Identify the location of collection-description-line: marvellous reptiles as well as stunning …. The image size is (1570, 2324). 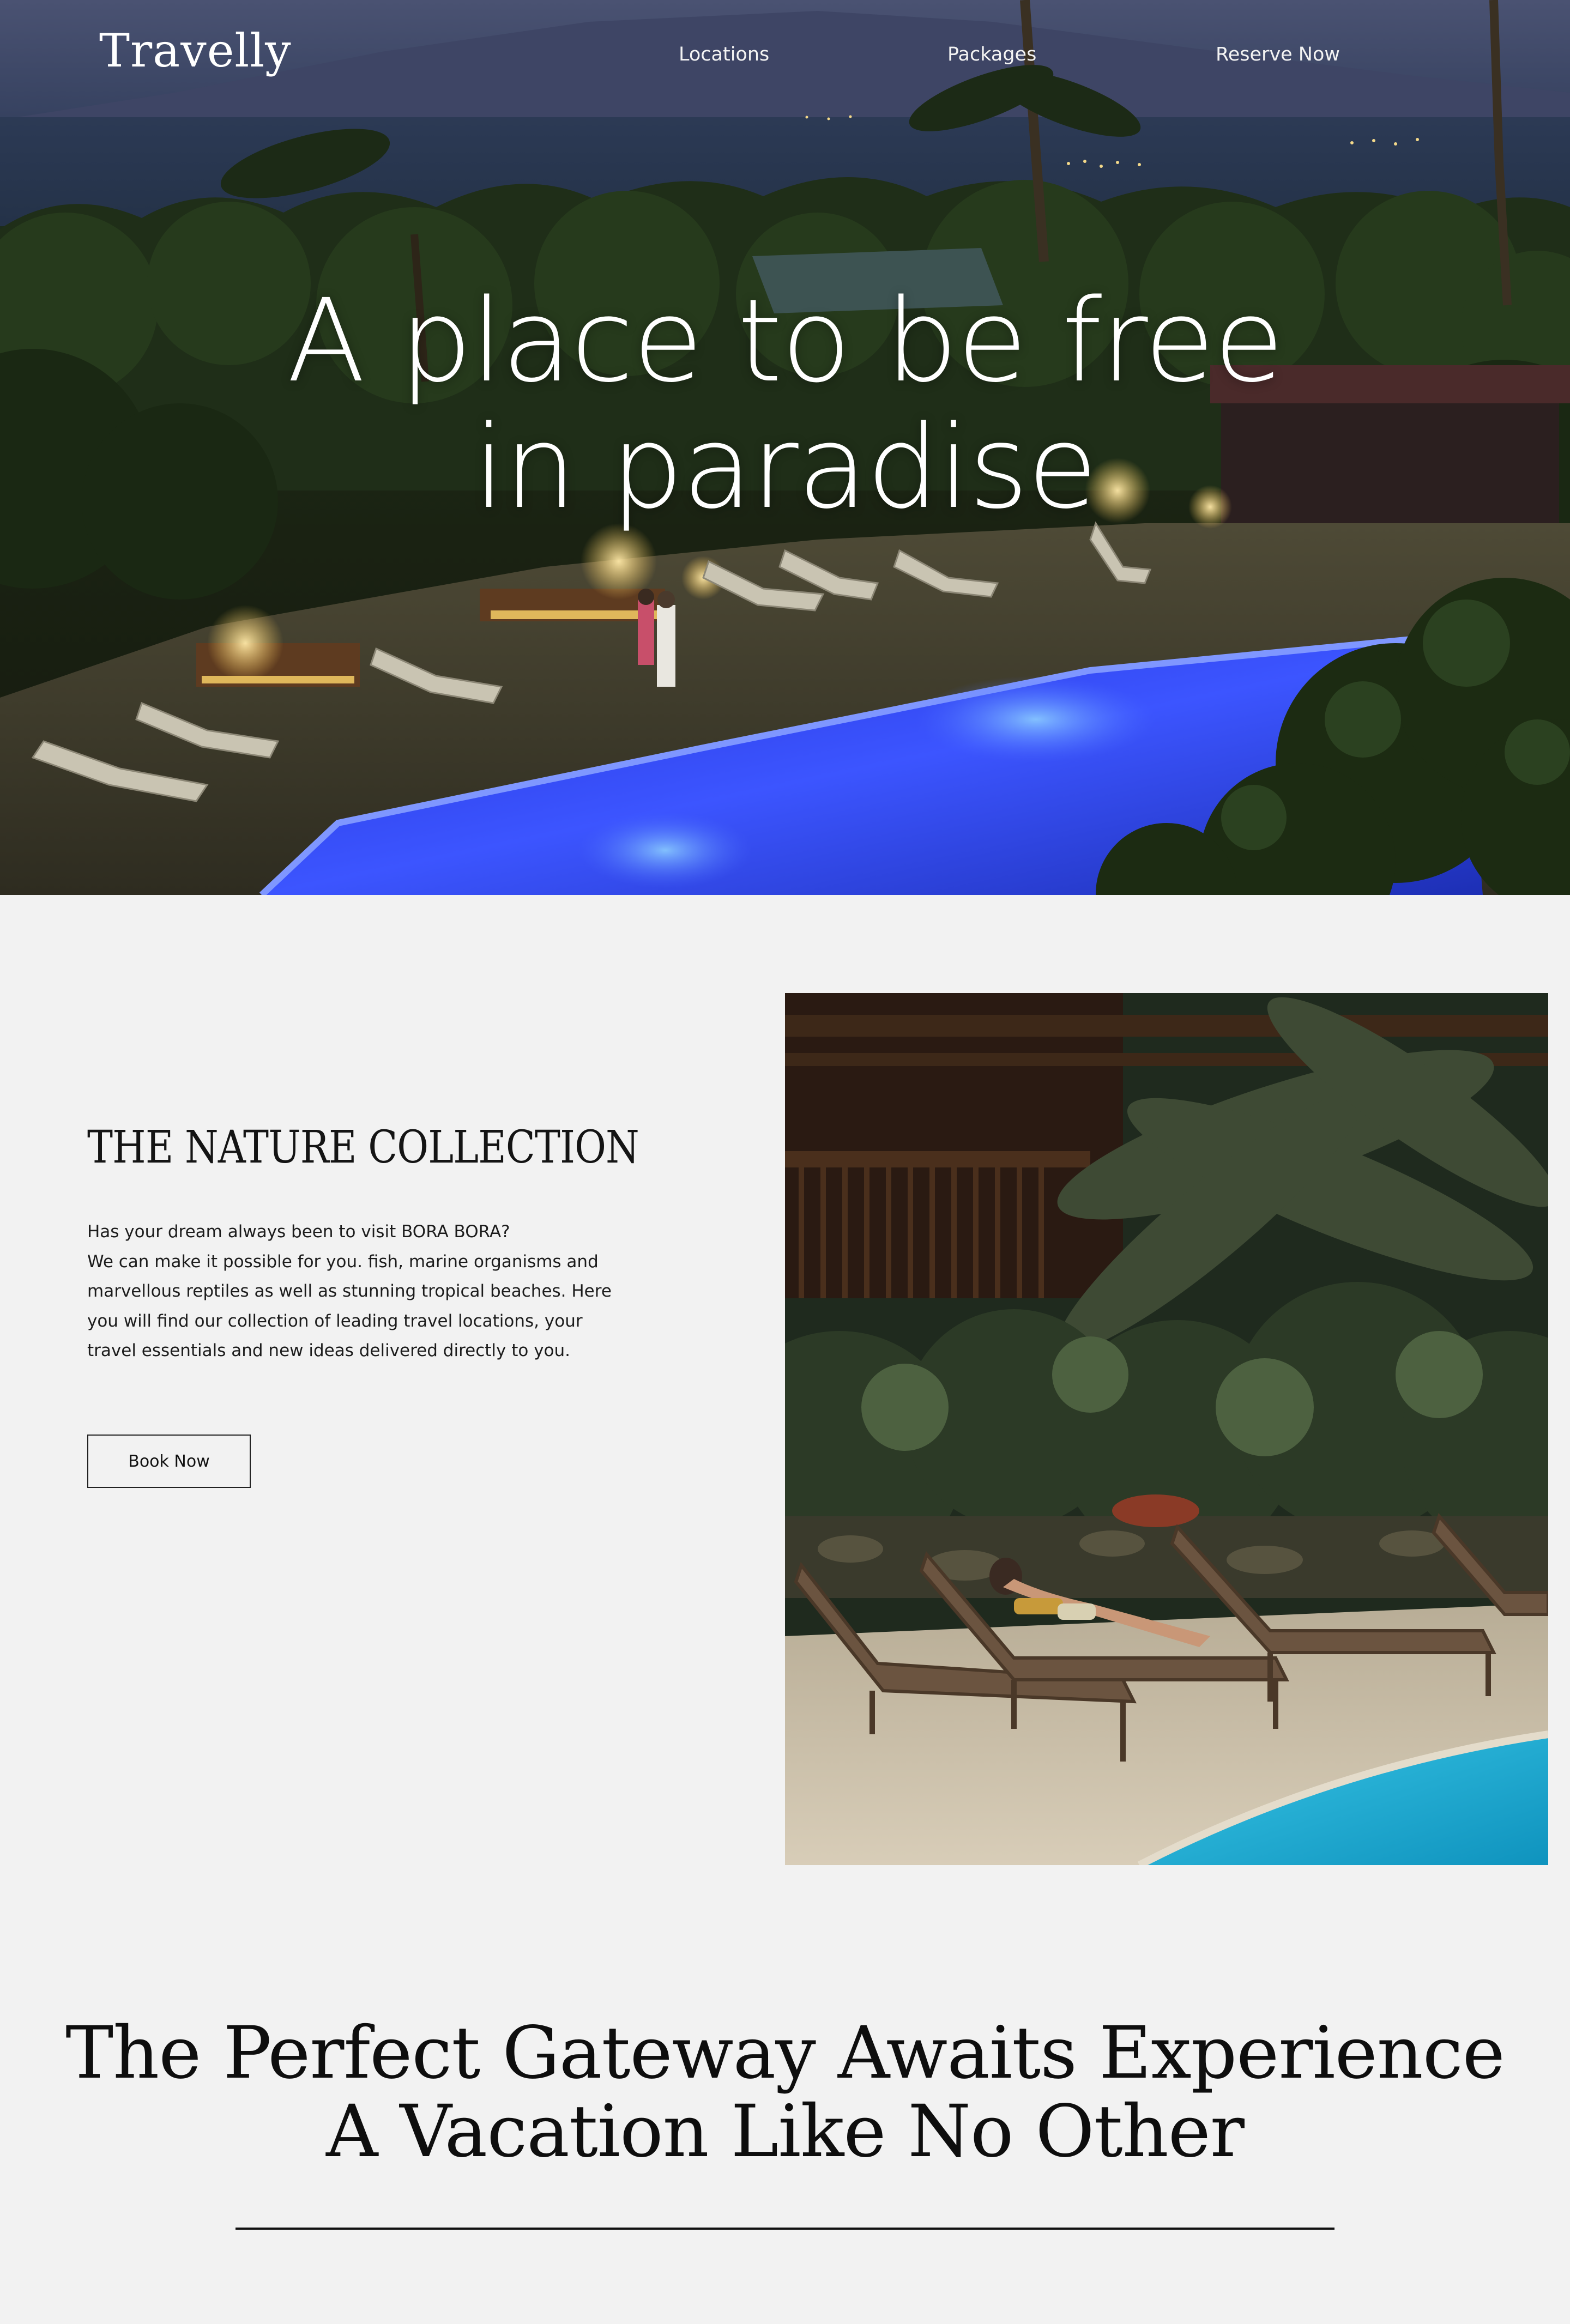
(349, 1291).